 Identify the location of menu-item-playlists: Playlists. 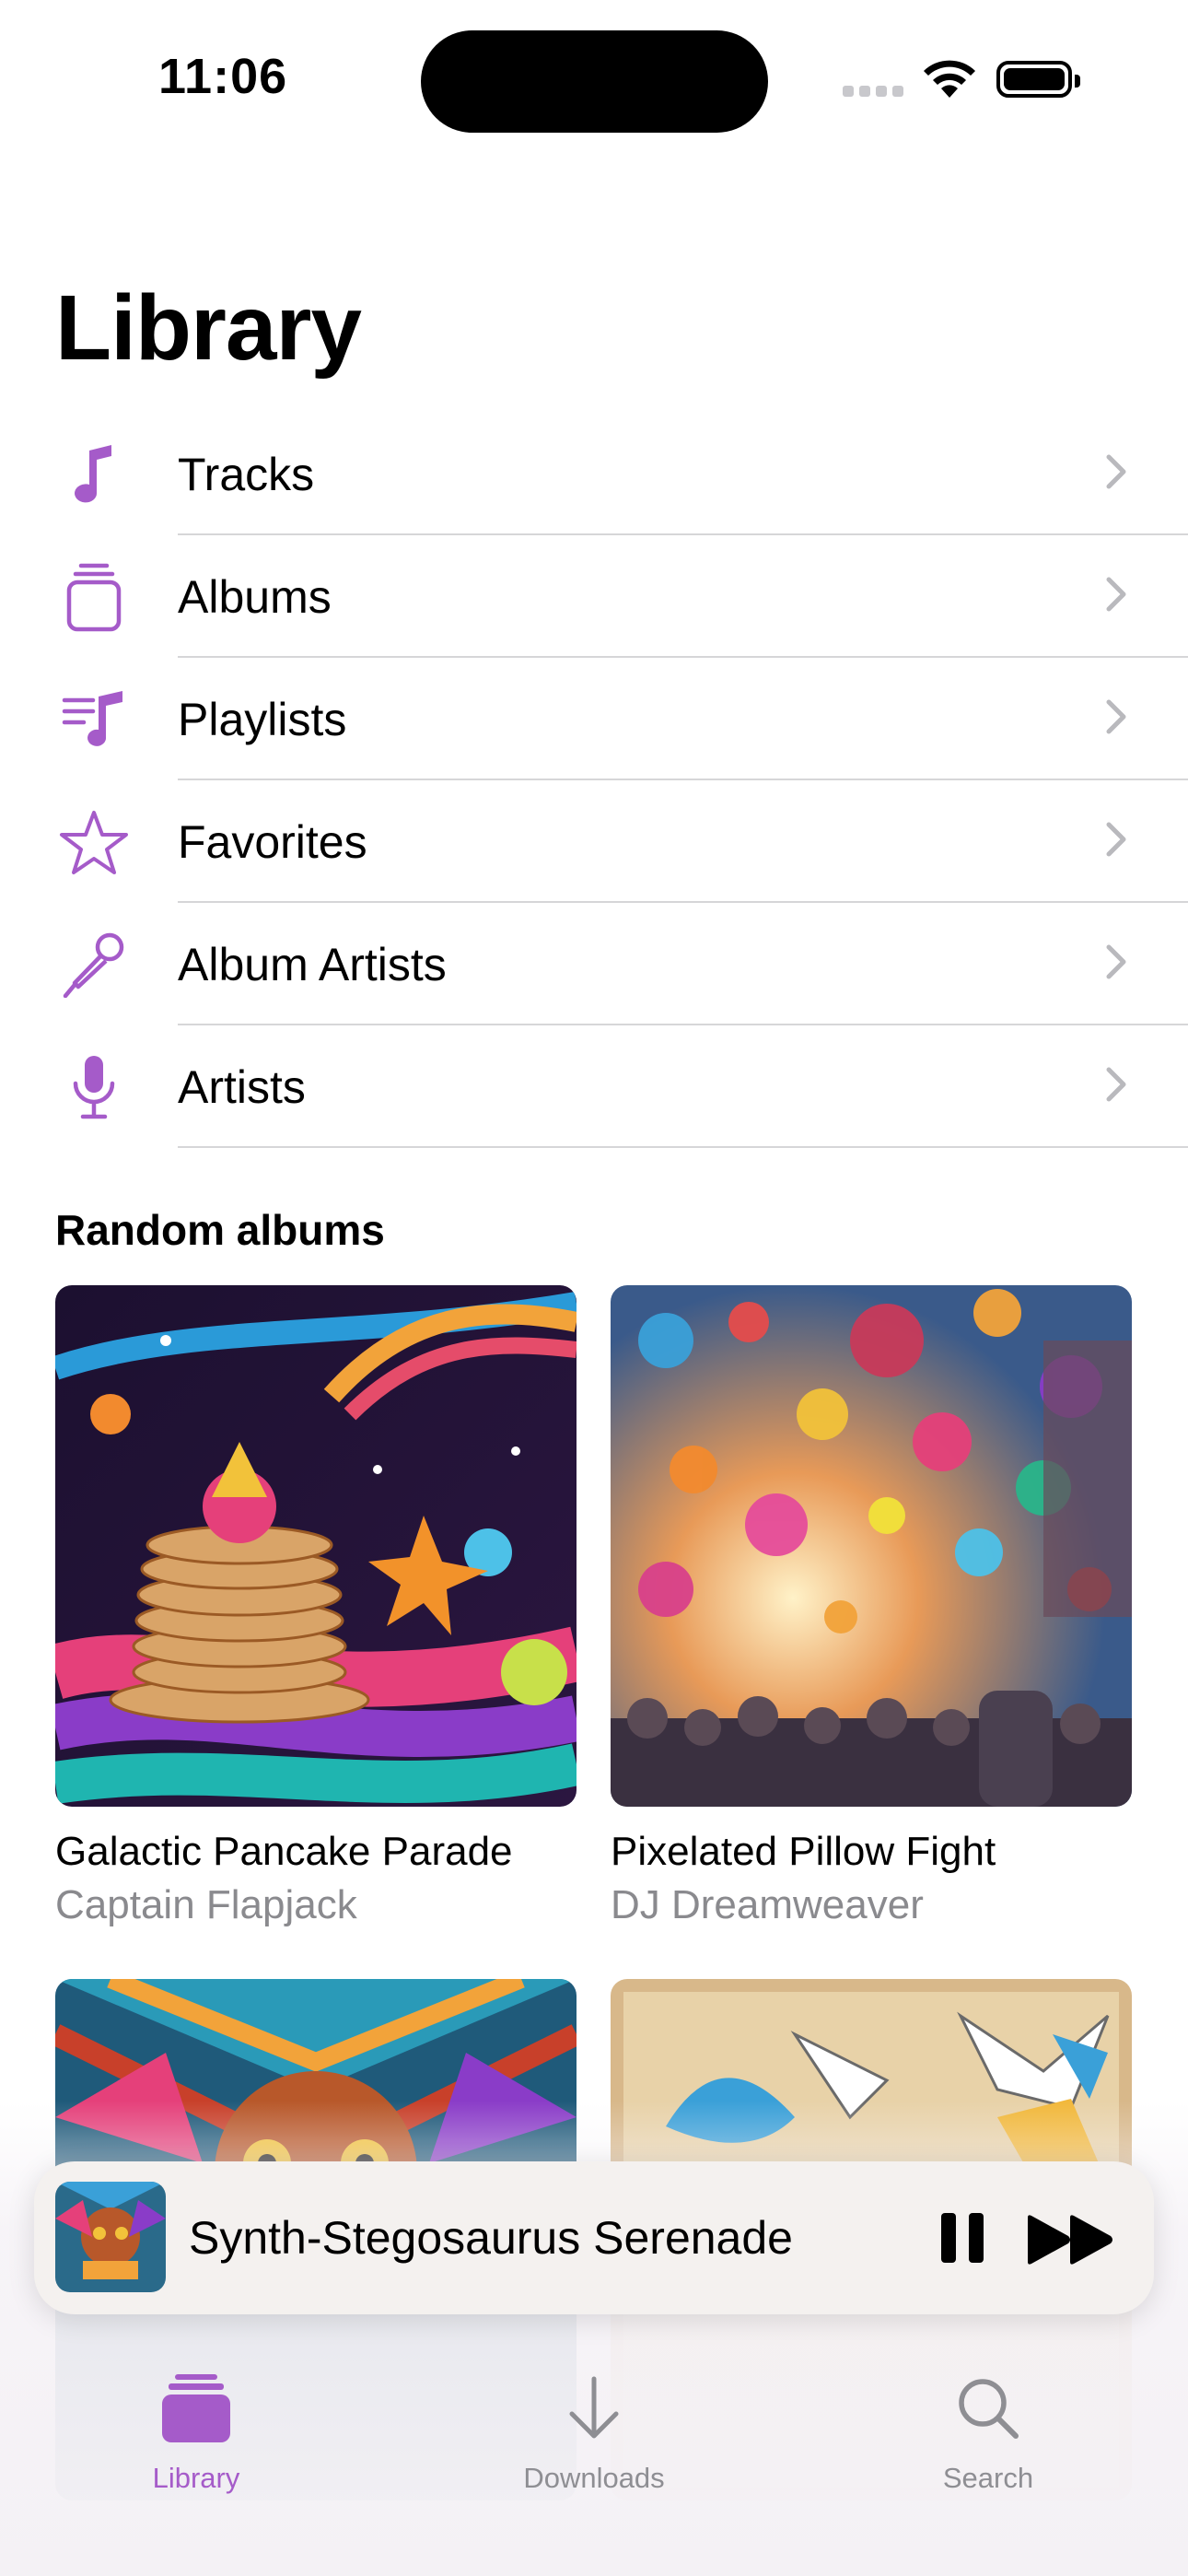
(594, 719).